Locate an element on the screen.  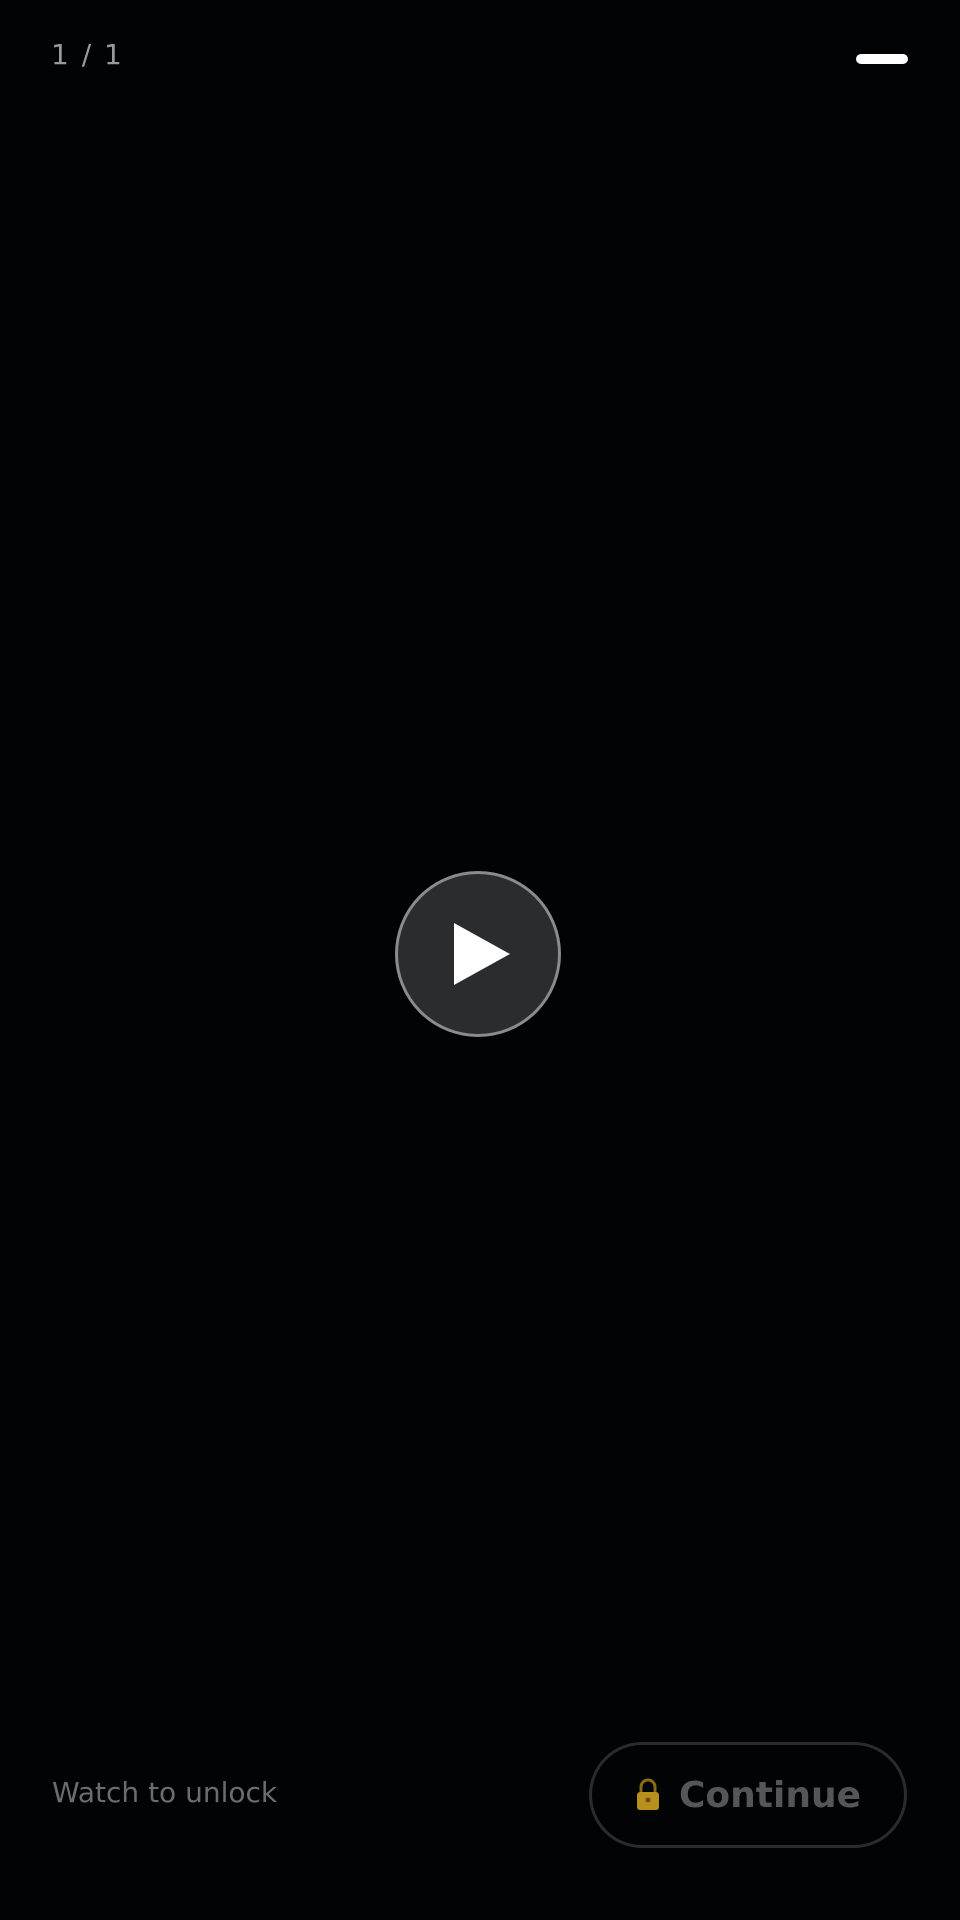
watch-to-unlock-text: Watch to unlock is located at coordinates (165, 1792).